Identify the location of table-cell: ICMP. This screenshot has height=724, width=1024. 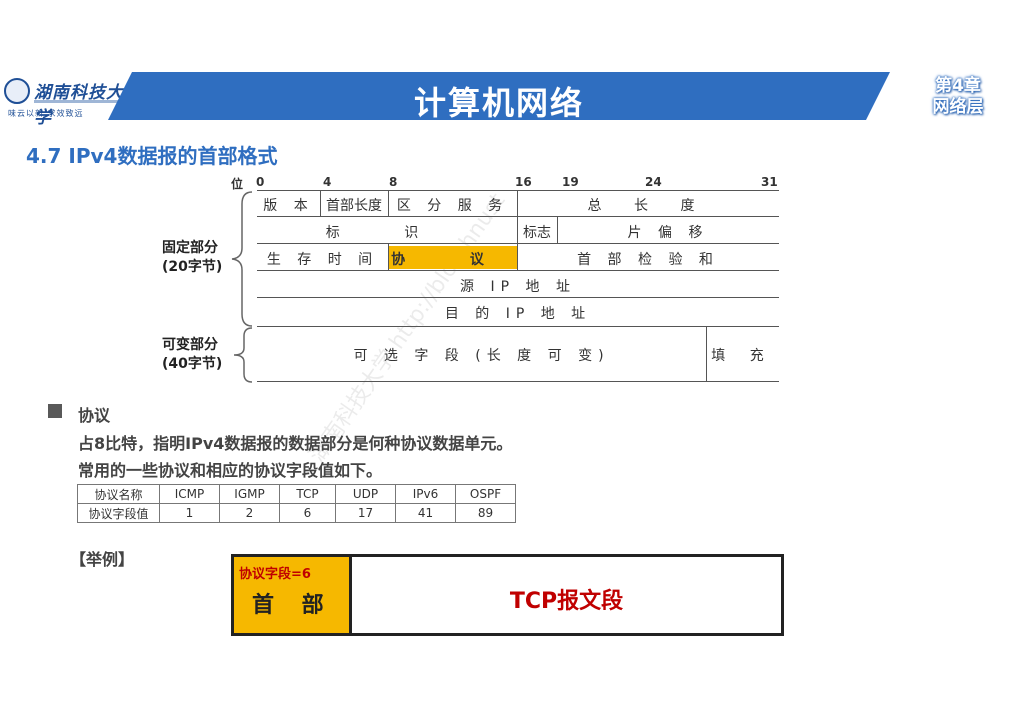
(189, 494).